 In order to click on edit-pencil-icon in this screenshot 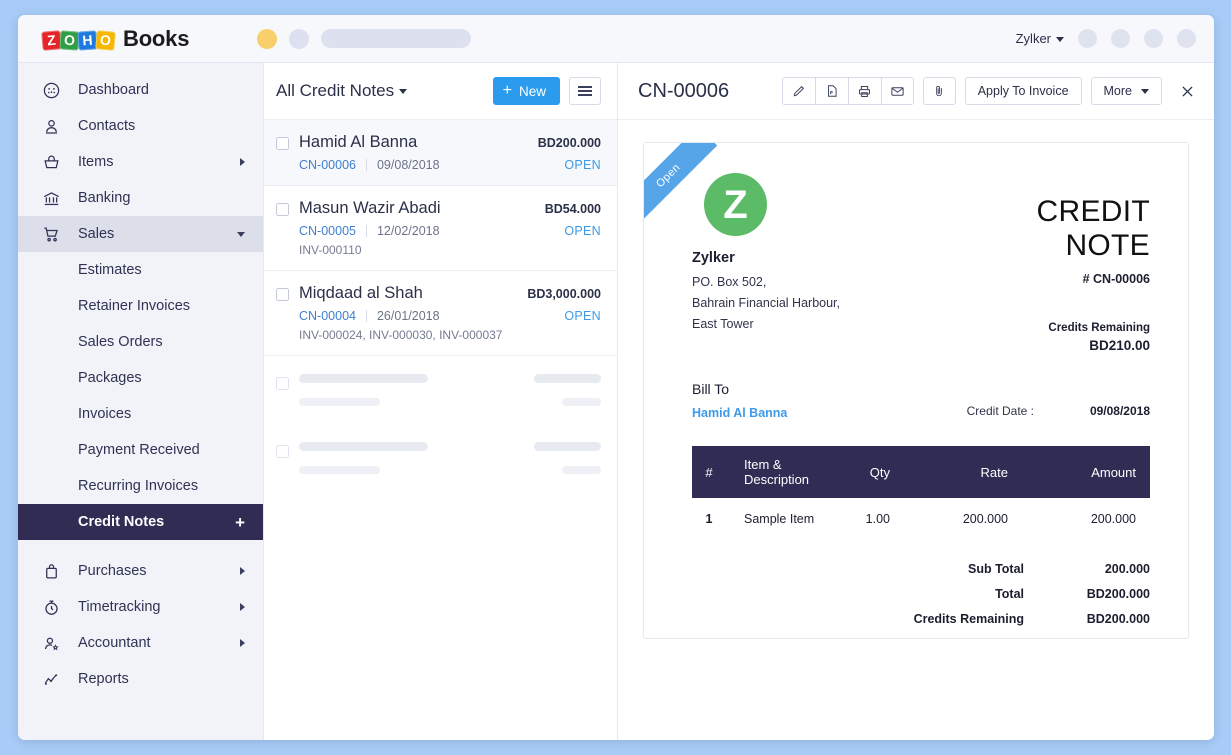, I will do `click(798, 91)`.